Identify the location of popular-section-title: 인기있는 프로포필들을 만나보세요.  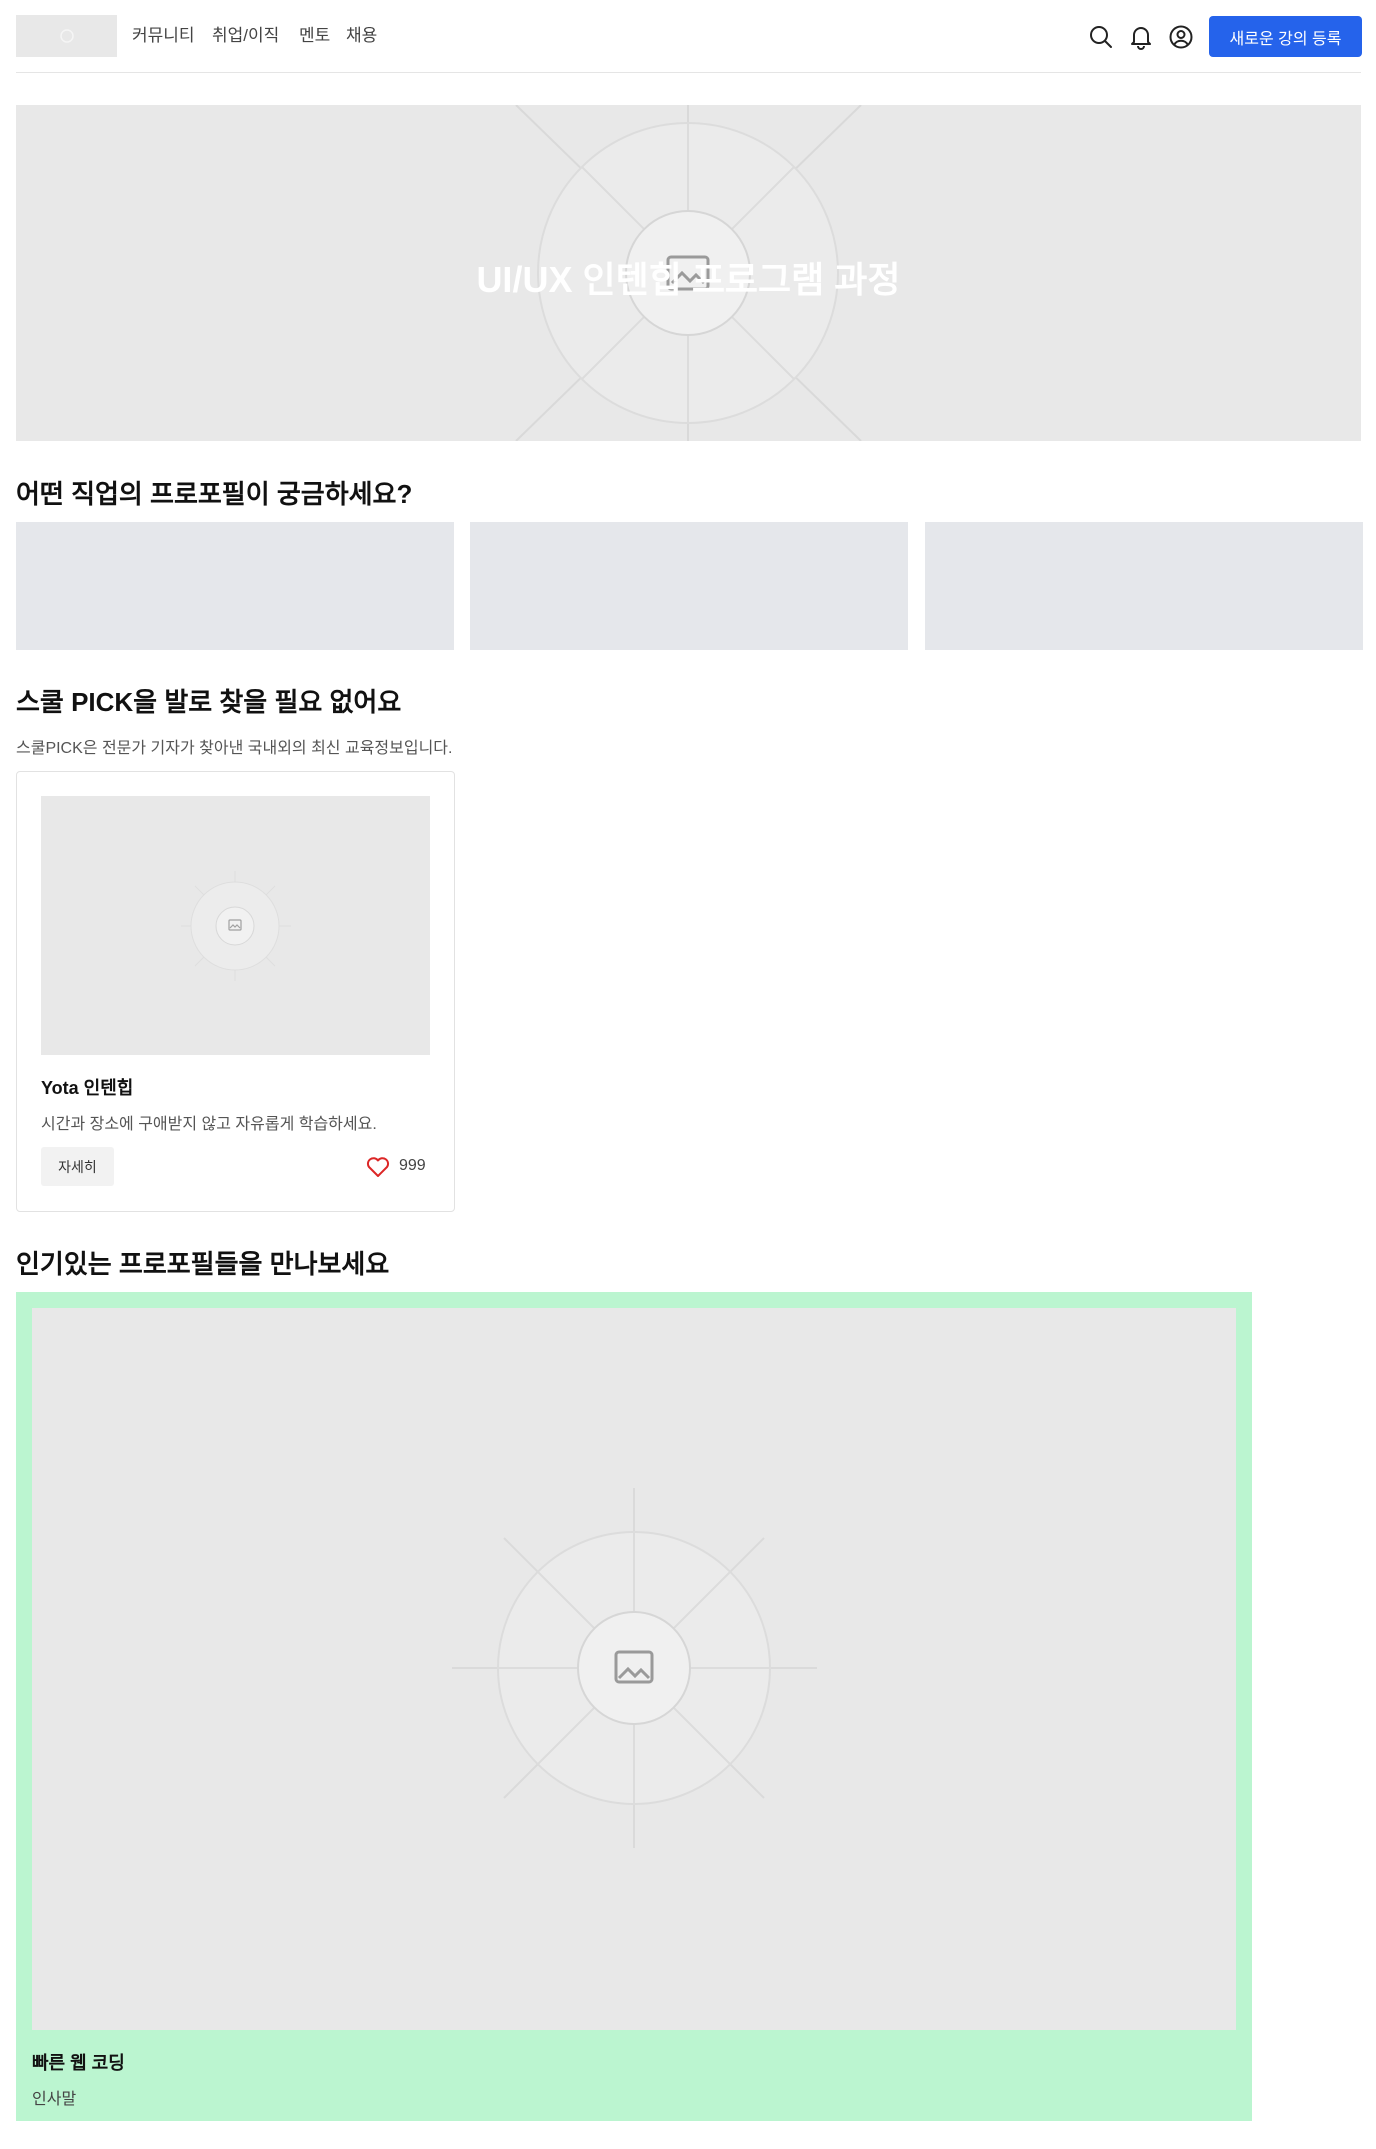
(203, 1264).